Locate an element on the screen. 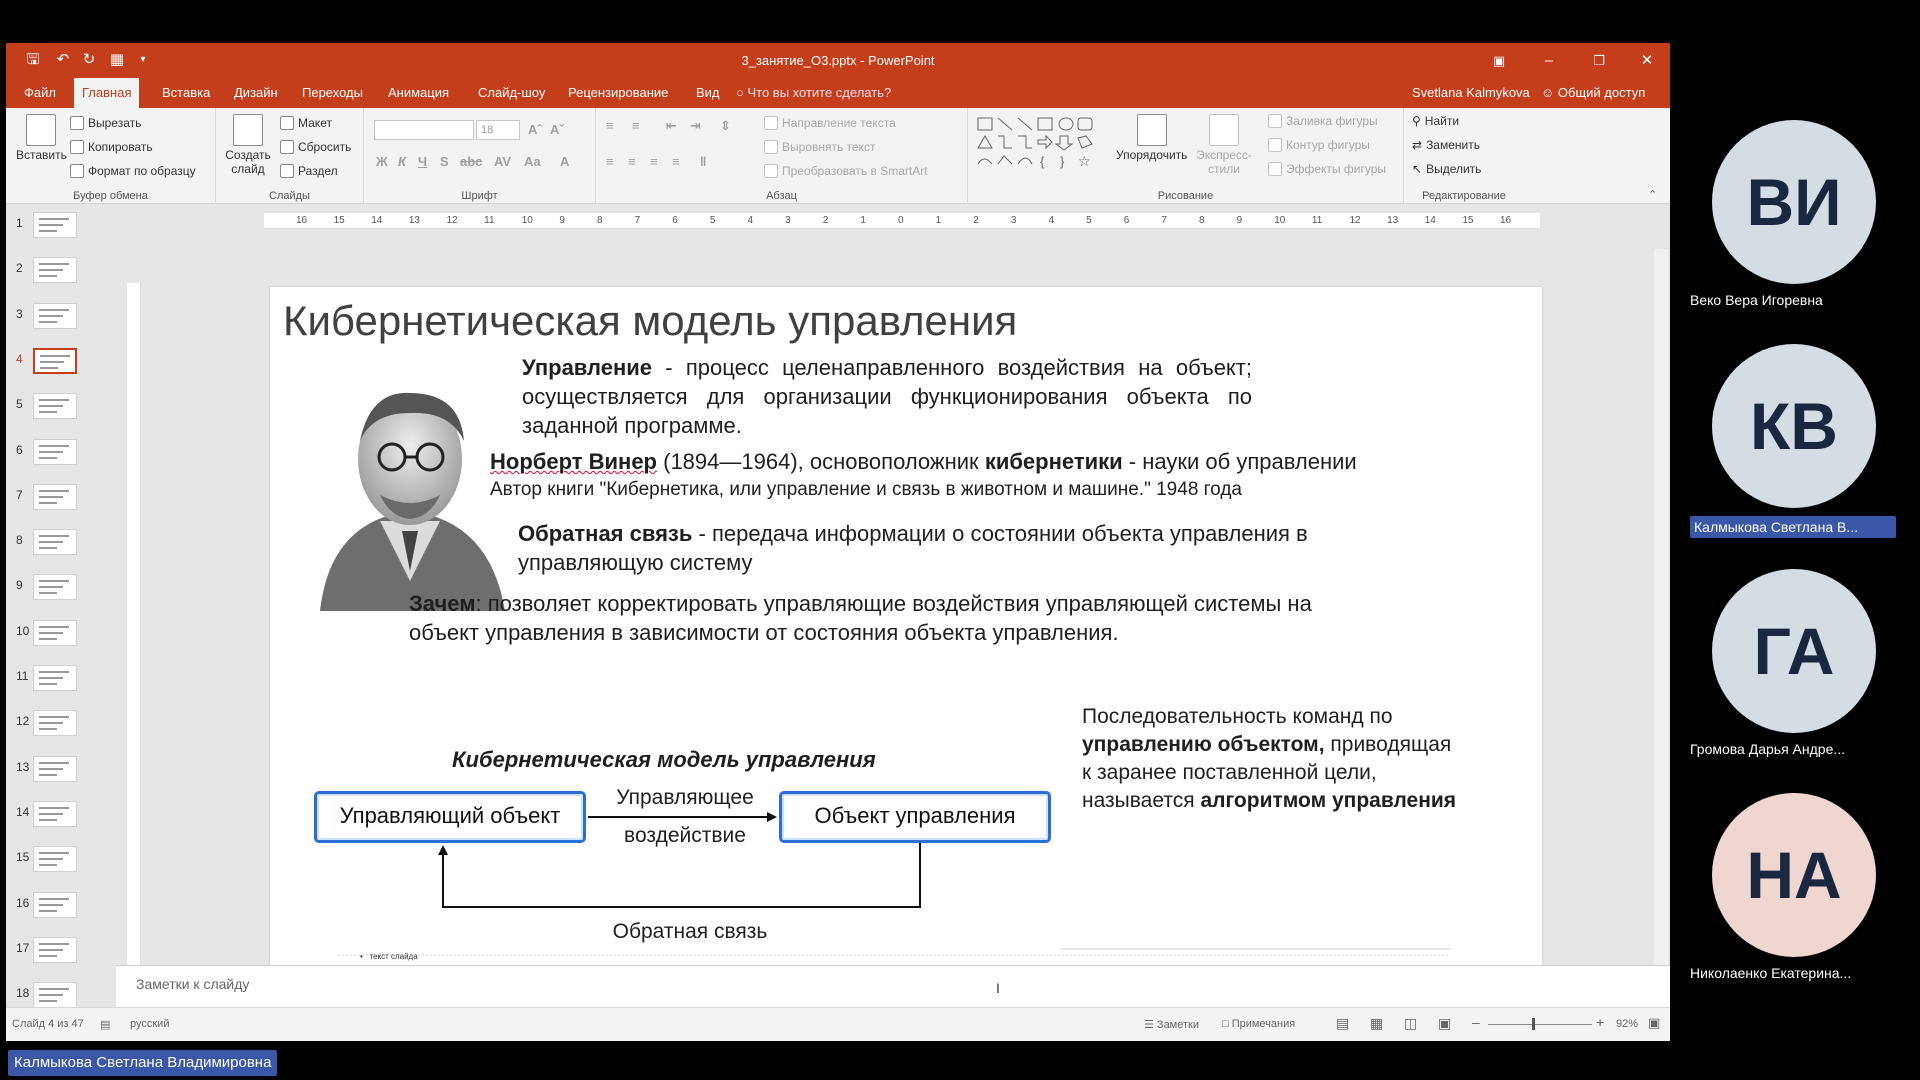 This screenshot has height=1080, width=1920. slide-thumbnail: 4 is located at coordinates (61, 366).